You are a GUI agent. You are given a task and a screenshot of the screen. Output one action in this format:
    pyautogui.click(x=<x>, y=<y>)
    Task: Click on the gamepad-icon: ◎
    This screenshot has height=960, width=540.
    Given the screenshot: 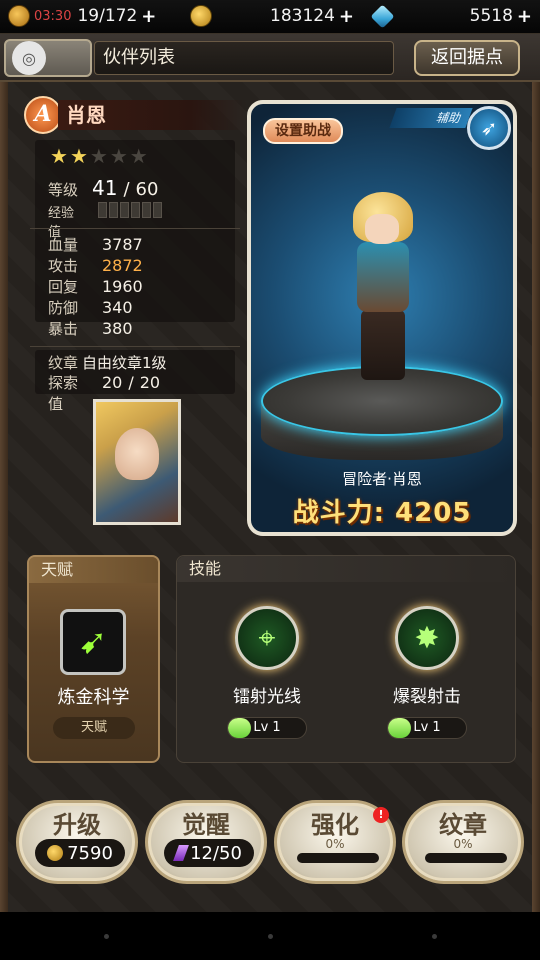 What is the action you would take?
    pyautogui.click(x=29, y=58)
    